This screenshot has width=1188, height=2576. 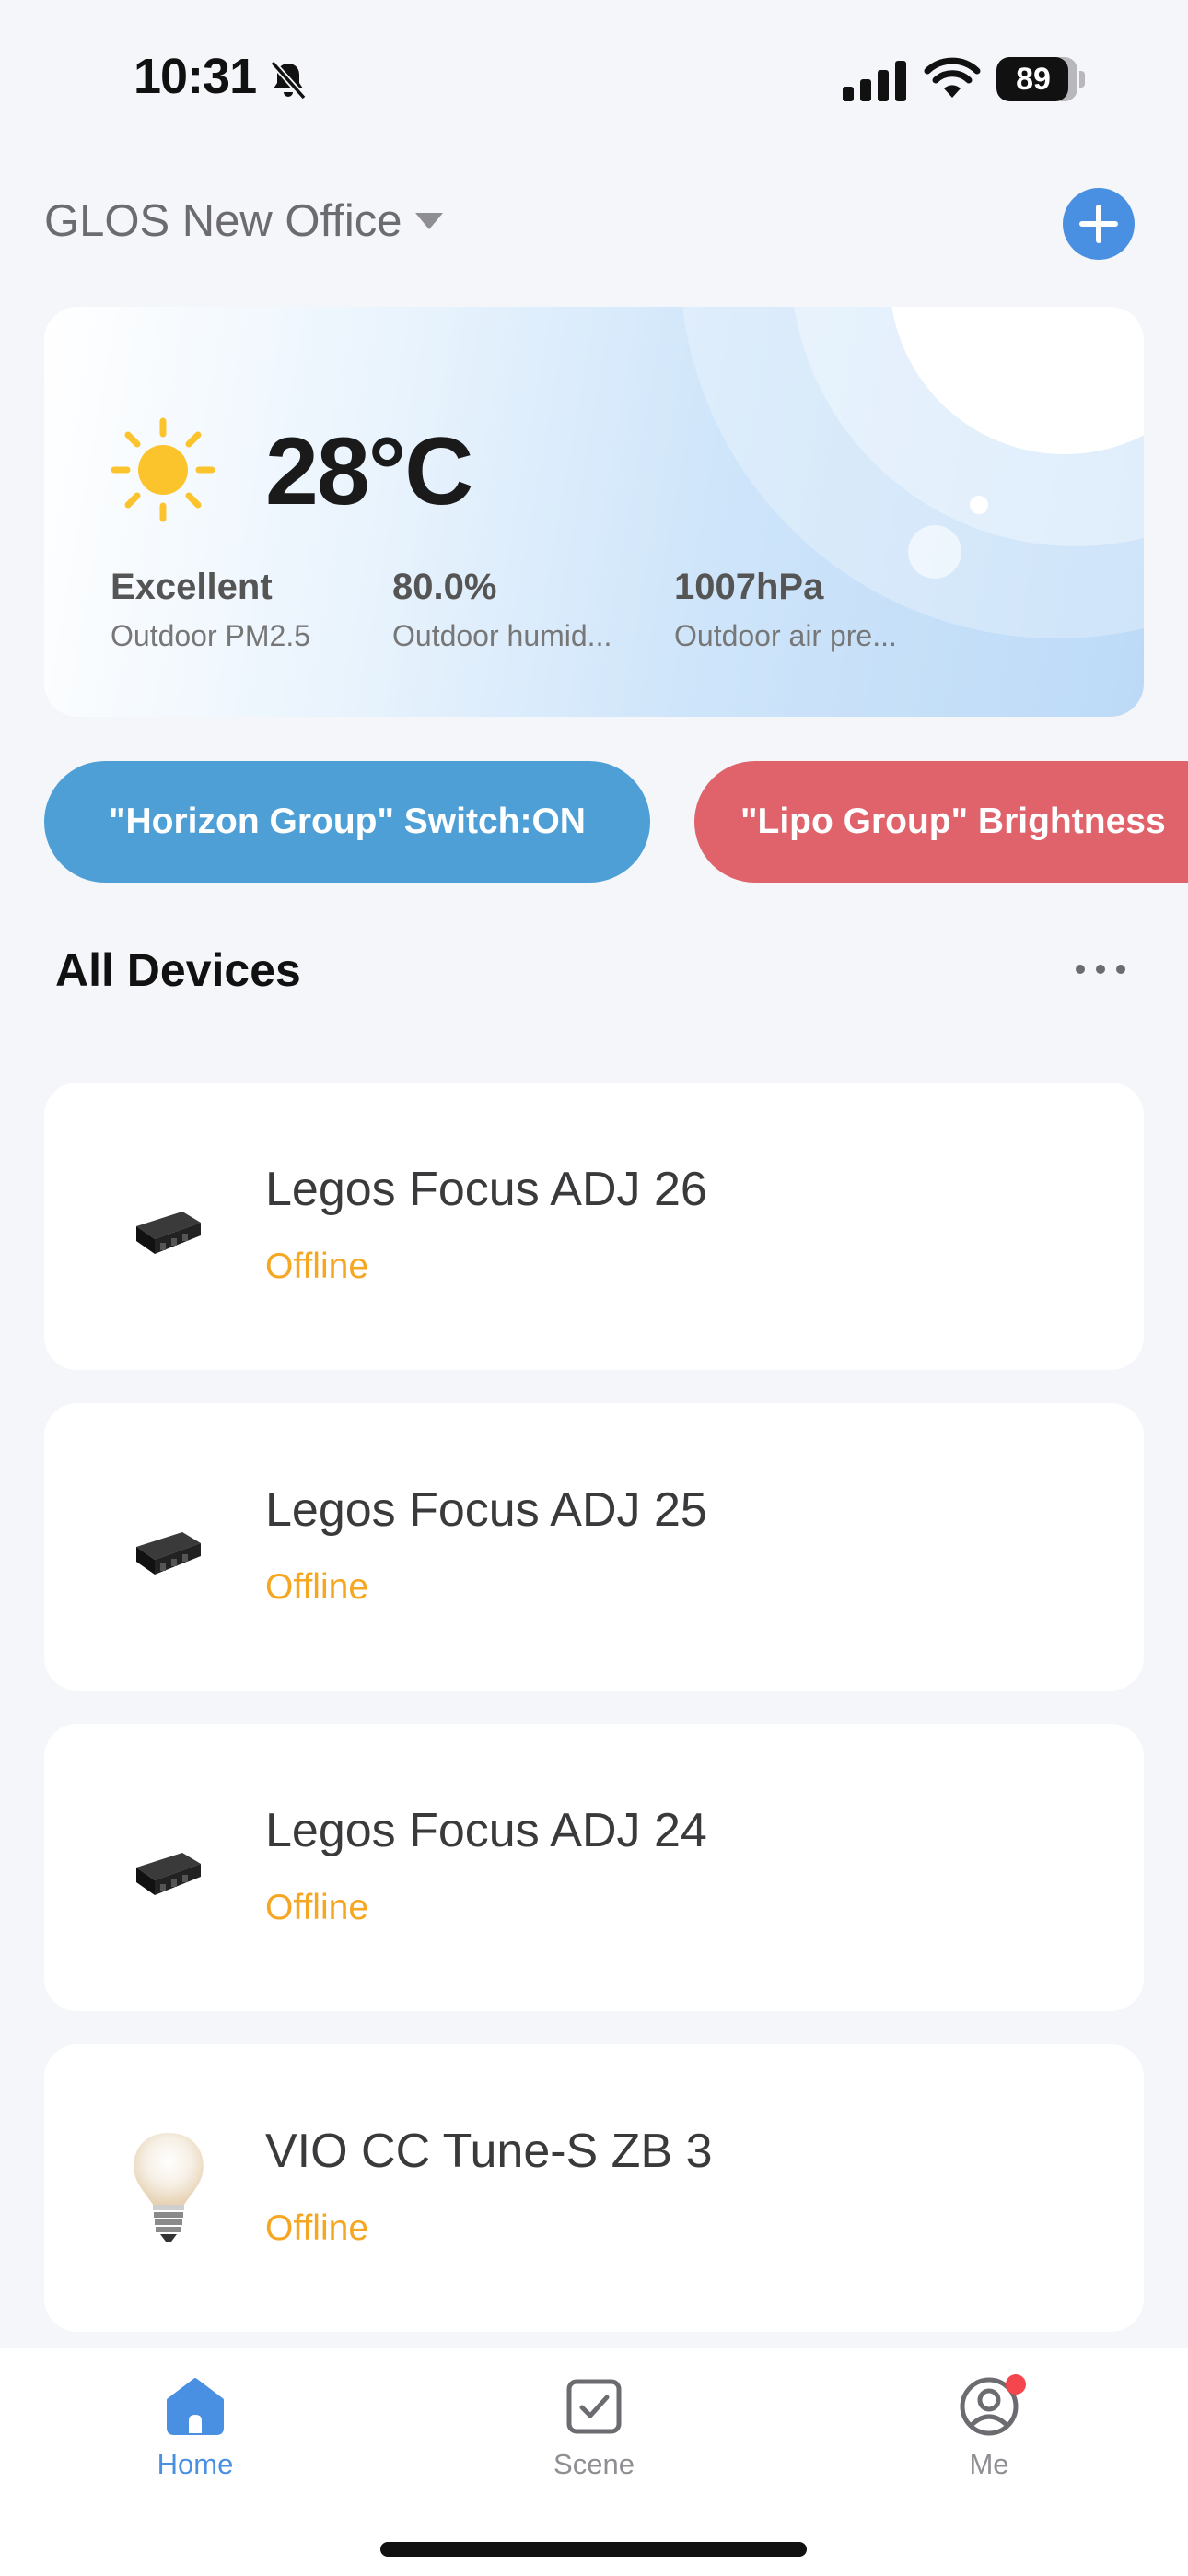 I want to click on more-options-icon, so click(x=1100, y=969).